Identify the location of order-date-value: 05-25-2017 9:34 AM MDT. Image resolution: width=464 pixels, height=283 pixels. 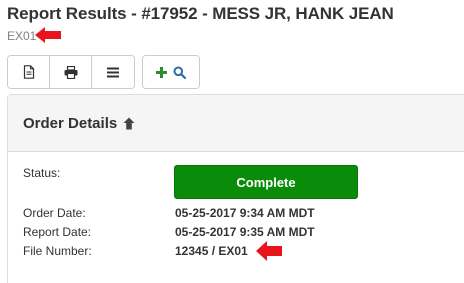
(245, 213).